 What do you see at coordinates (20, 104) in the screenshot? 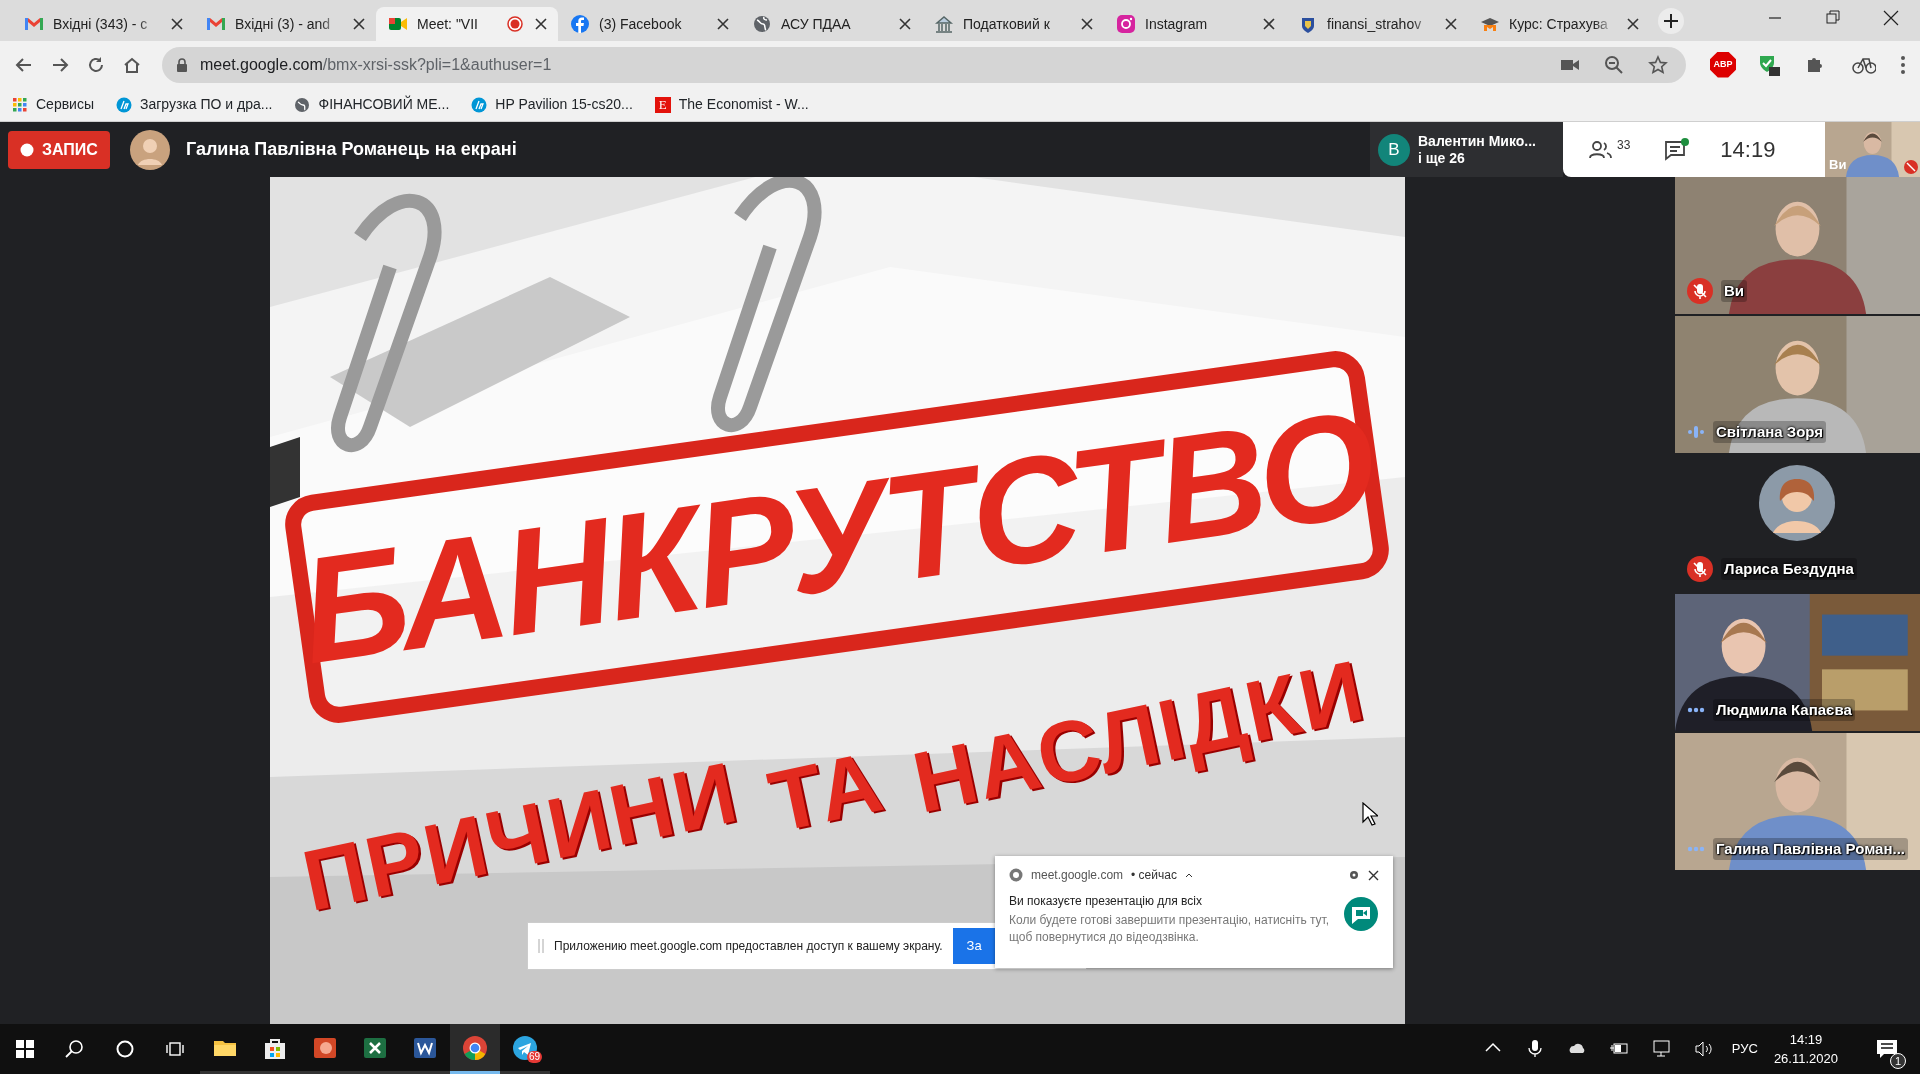
I see `apps-icon` at bounding box center [20, 104].